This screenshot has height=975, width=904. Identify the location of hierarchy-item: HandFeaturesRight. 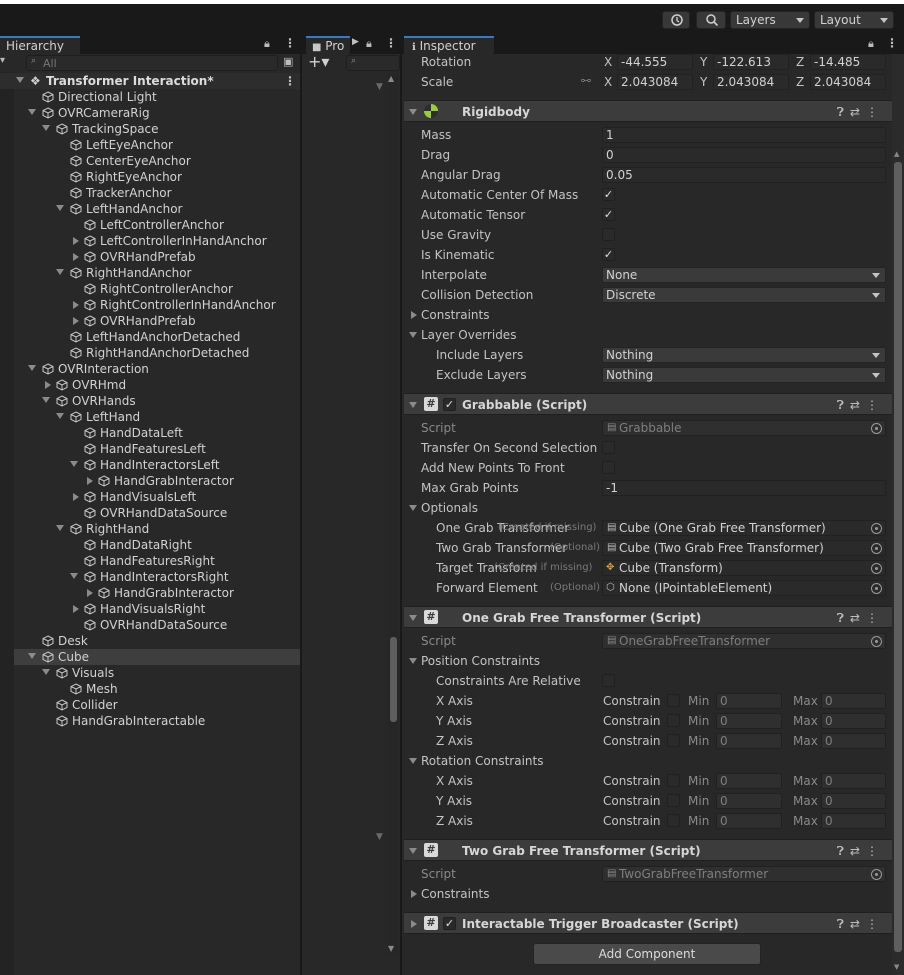
(157, 561).